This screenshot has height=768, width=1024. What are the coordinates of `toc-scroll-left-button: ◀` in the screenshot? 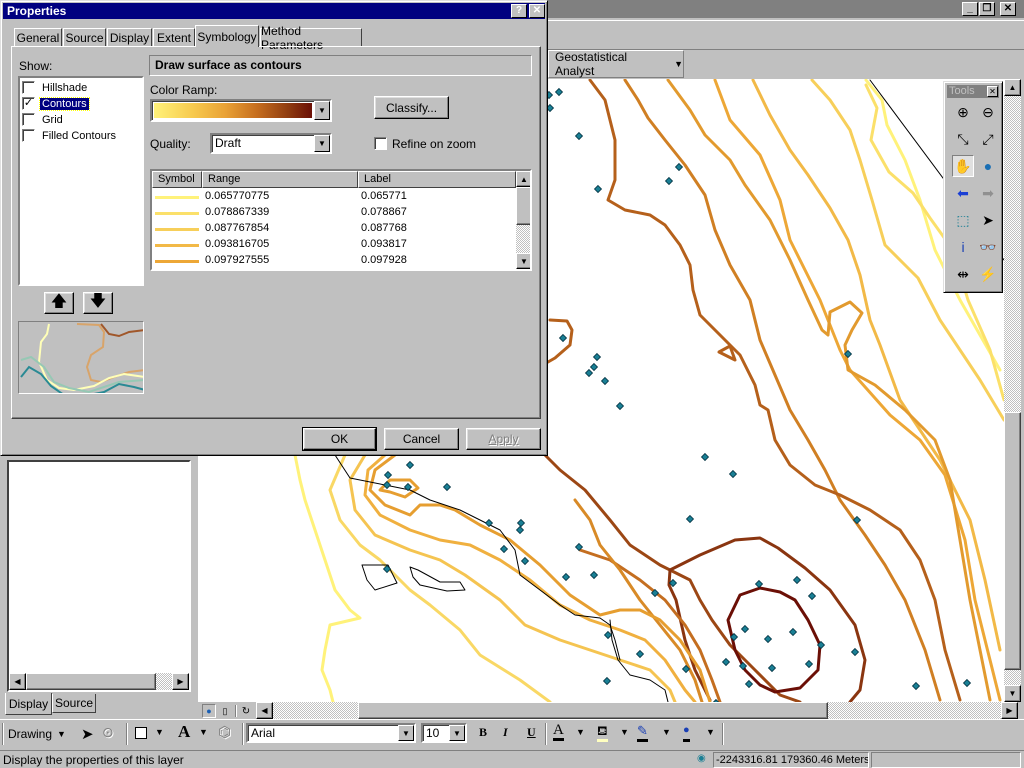 It's located at (17, 681).